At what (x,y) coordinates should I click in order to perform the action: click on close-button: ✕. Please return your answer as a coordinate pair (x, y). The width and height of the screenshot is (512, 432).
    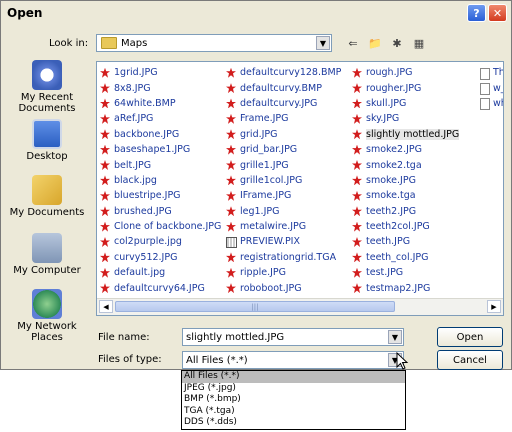
    Looking at the image, I should click on (497, 13).